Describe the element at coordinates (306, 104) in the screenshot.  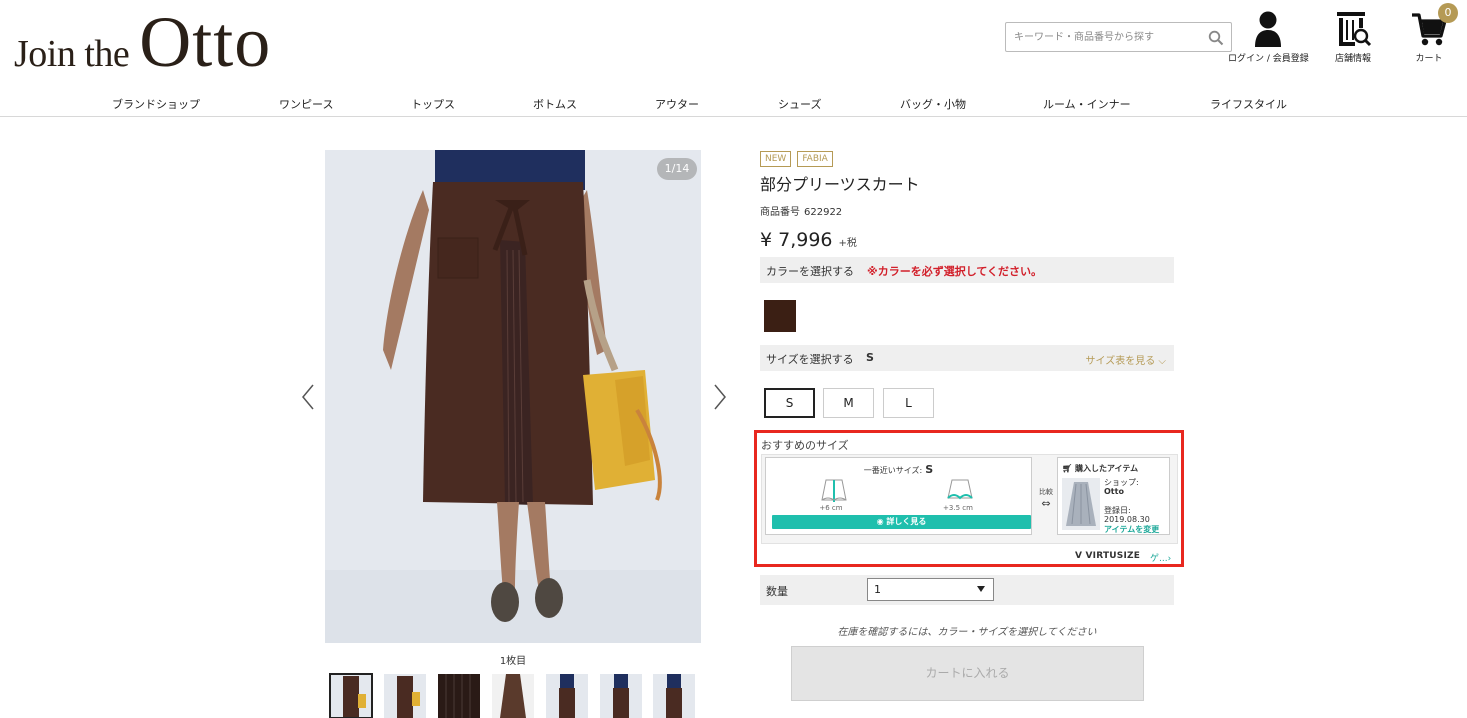
I see `nav-item-onepiece: ワンピース` at that location.